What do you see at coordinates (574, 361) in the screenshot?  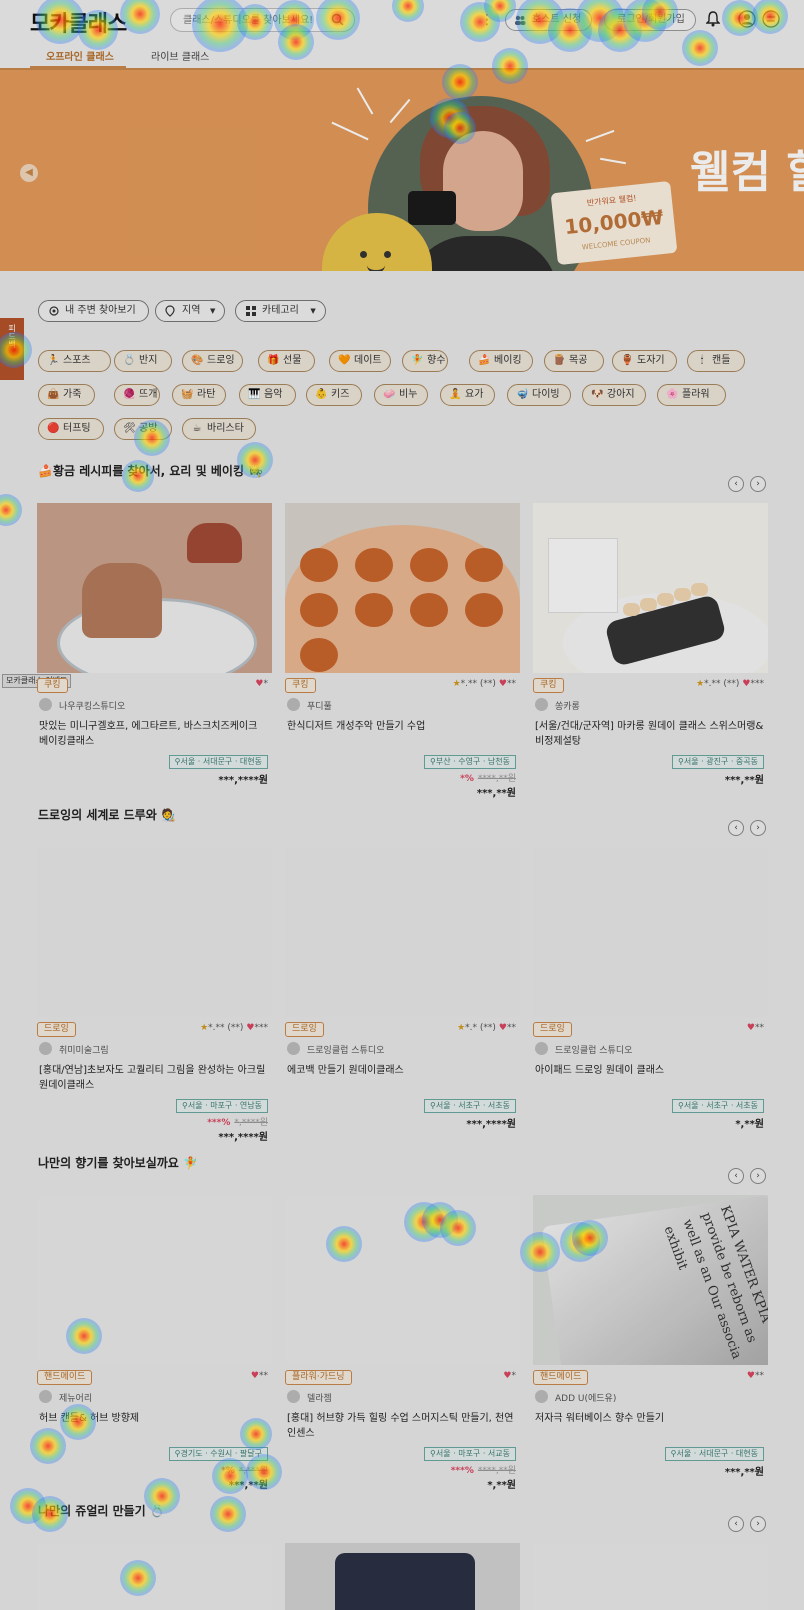 I see `category-chip-7: 🪵 목공` at bounding box center [574, 361].